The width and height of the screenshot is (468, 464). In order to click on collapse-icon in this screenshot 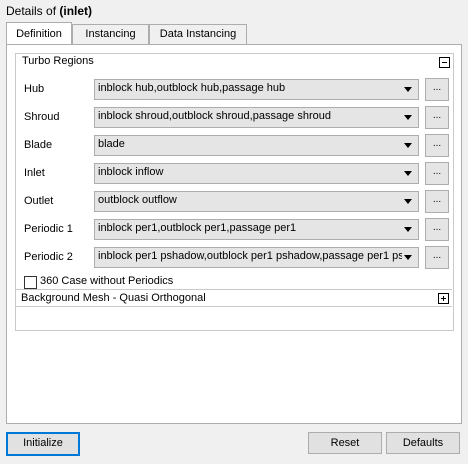, I will do `click(444, 62)`.